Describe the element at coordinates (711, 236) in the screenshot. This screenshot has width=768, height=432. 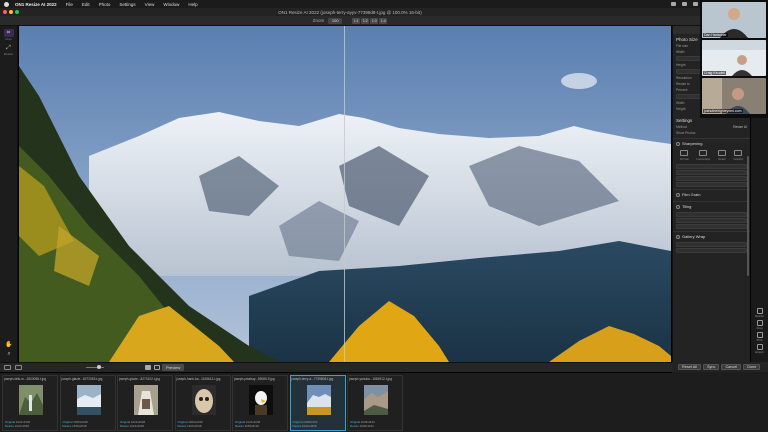
I see `gallery-wrap-section: Gallery Wrap` at that location.